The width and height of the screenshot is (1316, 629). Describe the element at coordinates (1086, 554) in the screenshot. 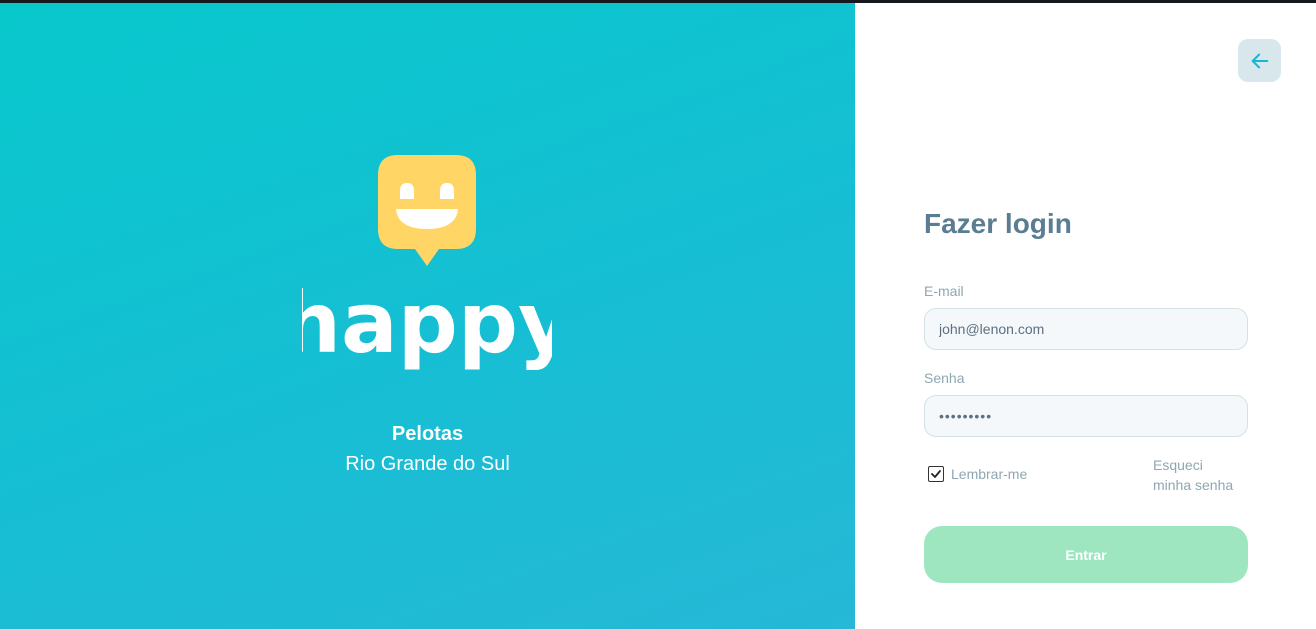

I see `submit-button: Entrar` at that location.